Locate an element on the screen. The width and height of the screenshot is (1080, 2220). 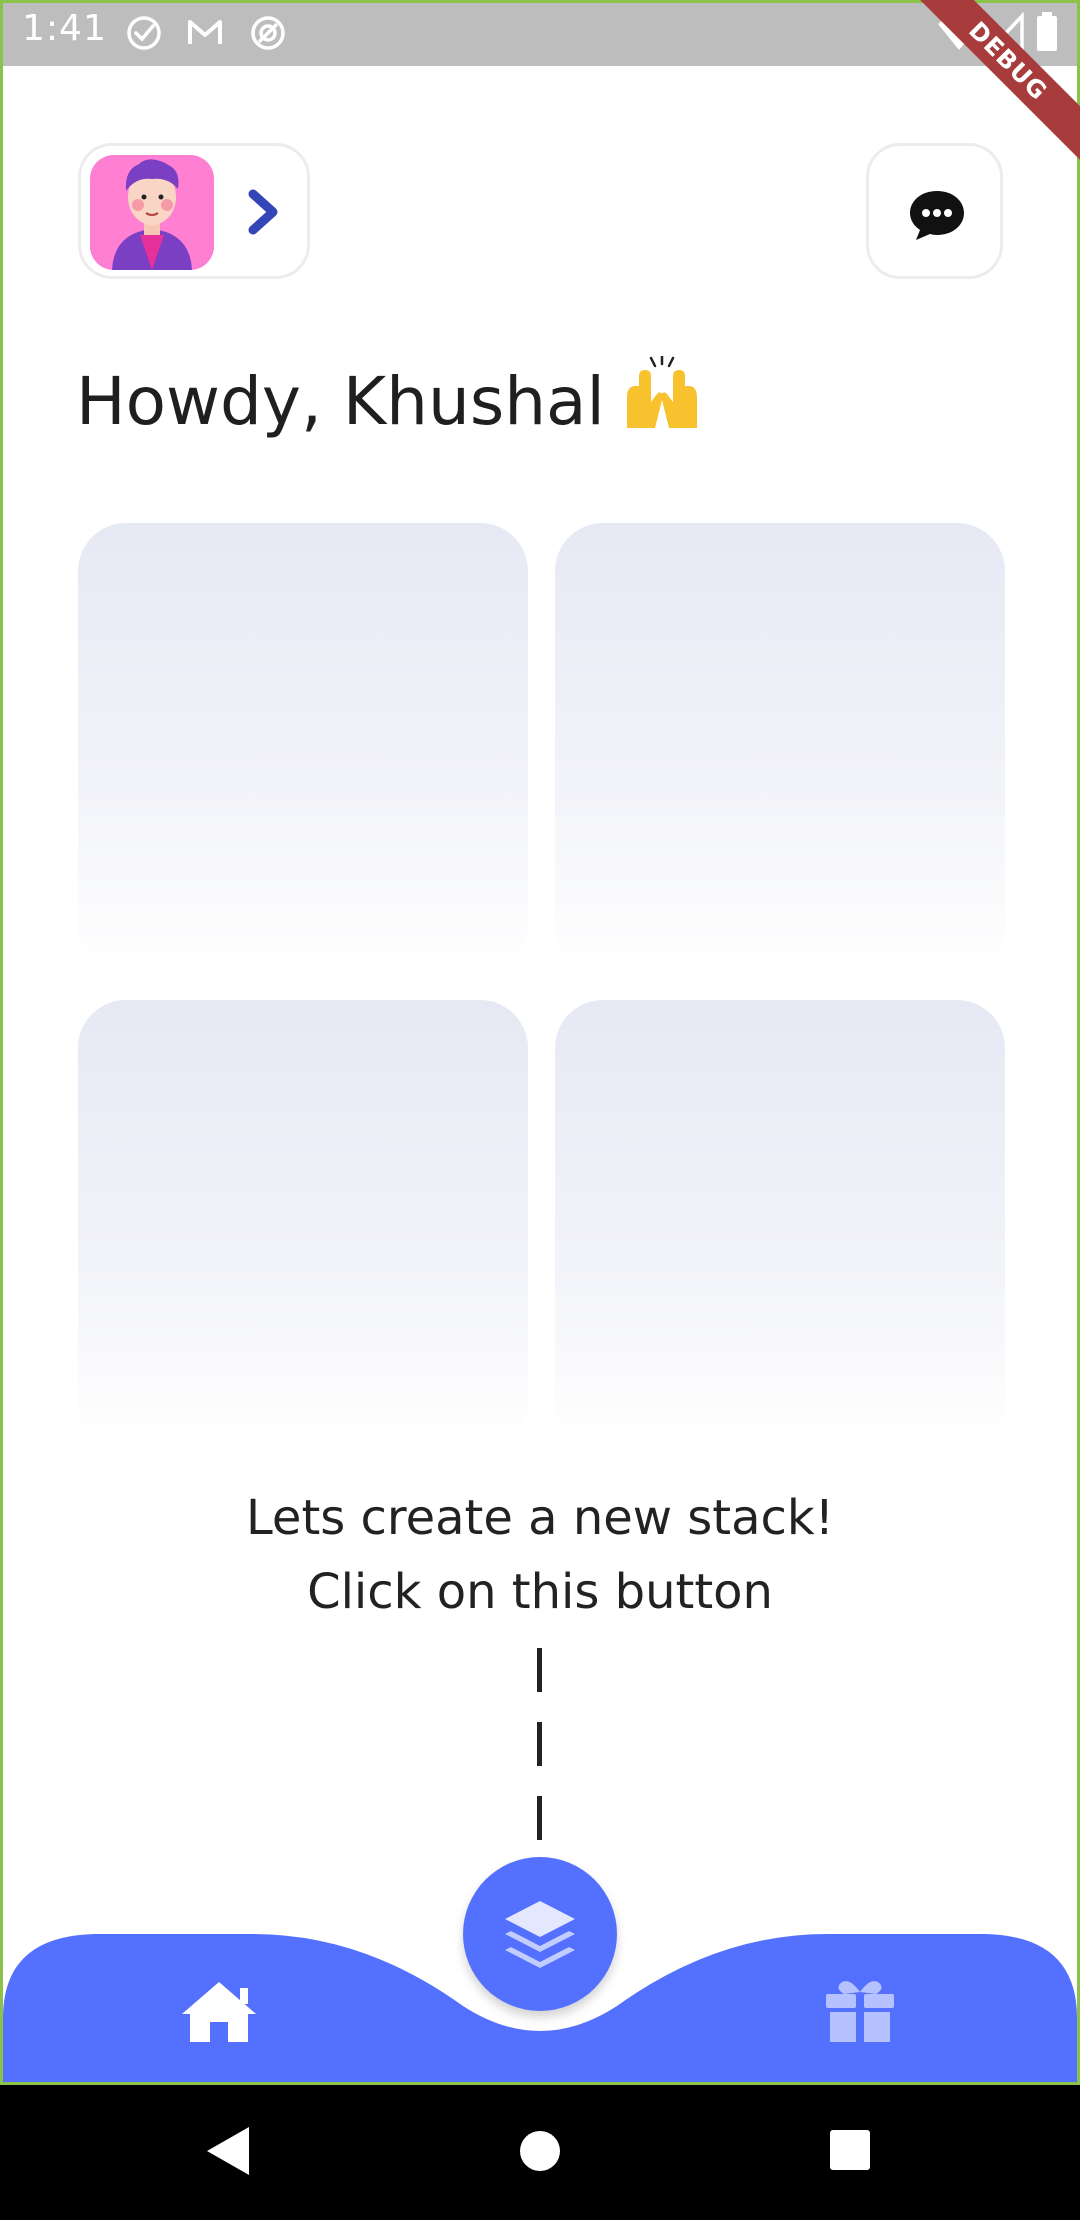
empty-state-title: Lets create a new stack! is located at coordinates (540, 1518).